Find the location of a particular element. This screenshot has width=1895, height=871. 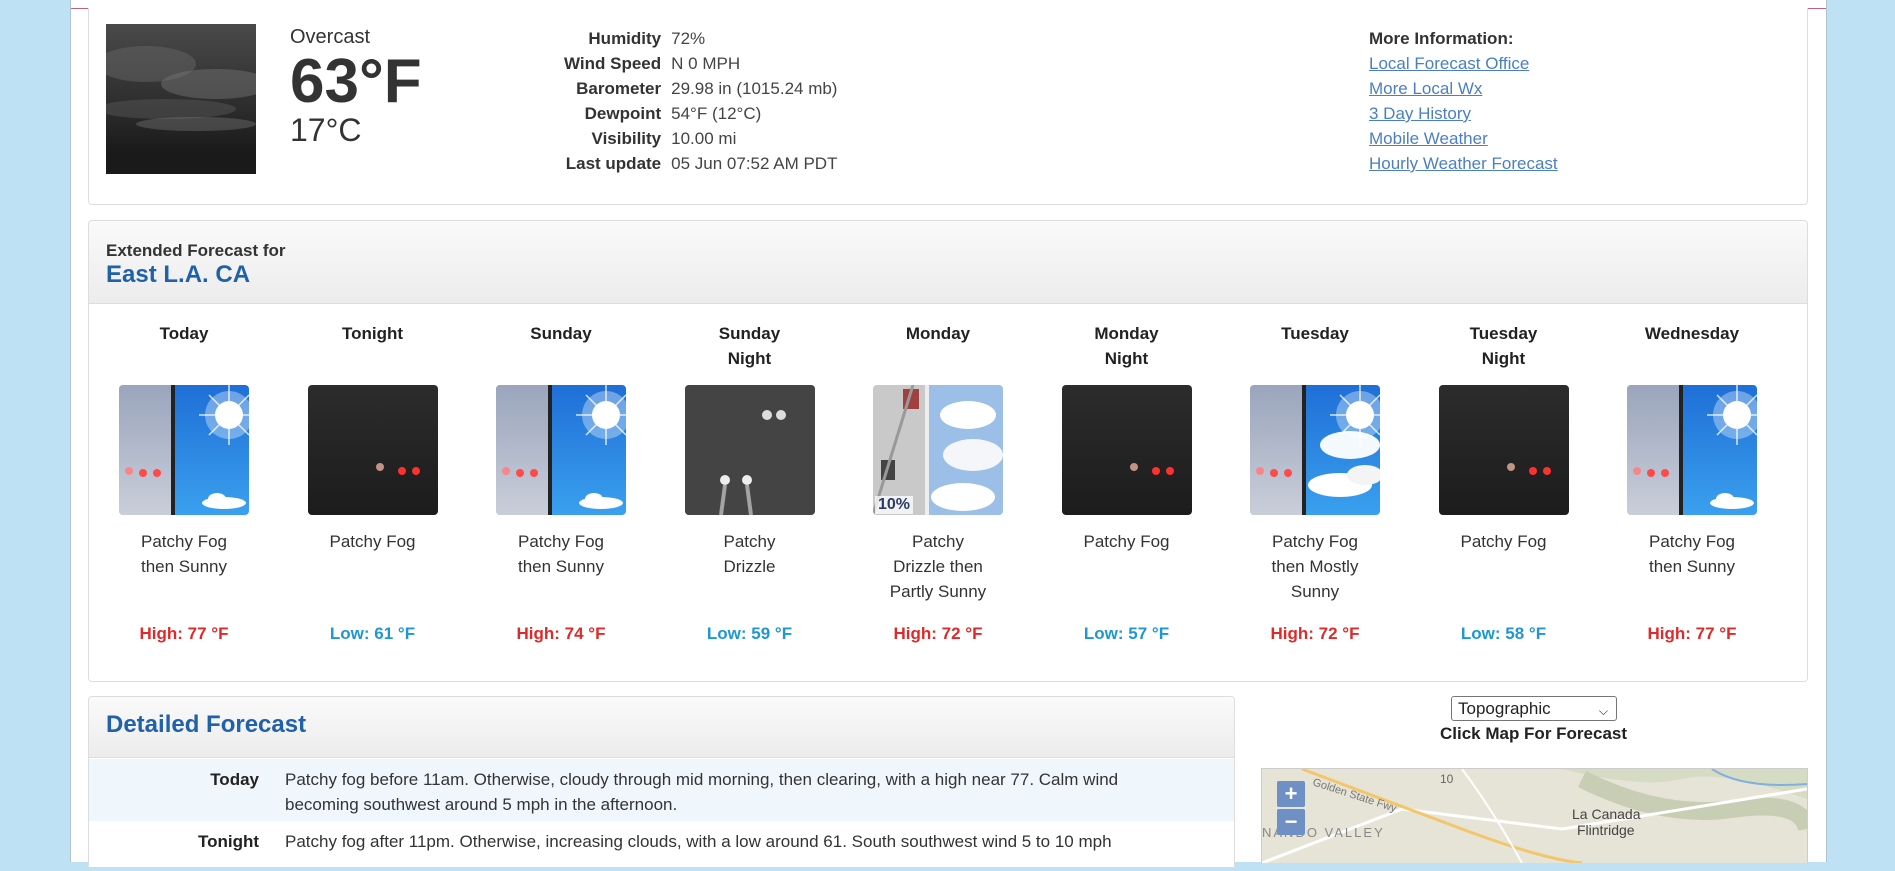

detailed-forecast-header: Detailed Forecast is located at coordinates (661, 727).